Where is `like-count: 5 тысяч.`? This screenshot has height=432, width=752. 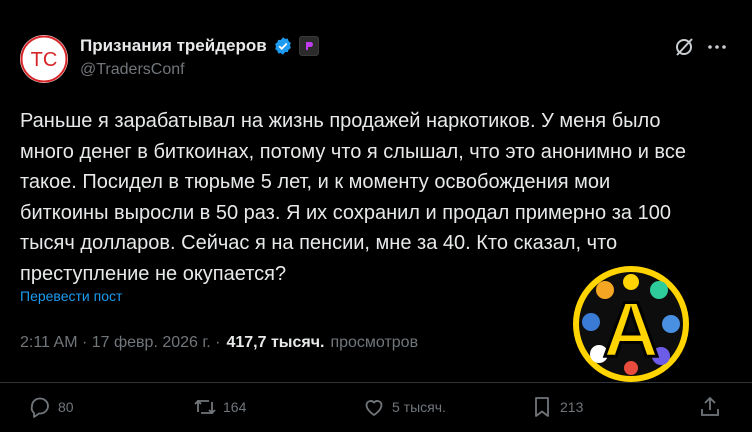 like-count: 5 тысяч. is located at coordinates (419, 407).